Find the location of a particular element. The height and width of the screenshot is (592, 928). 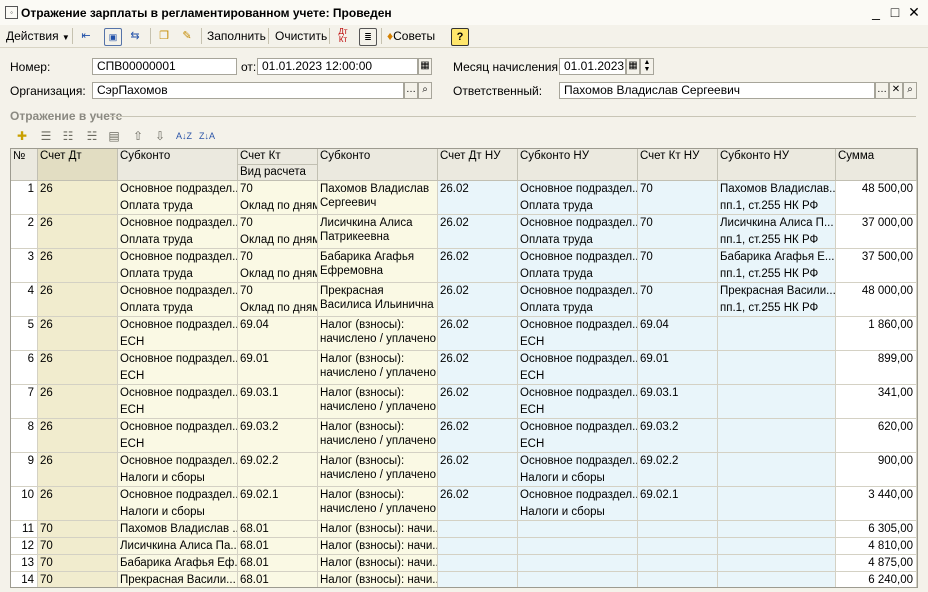

subconto-nu-kt-cell: Прекрасная Васили... пп.1, ст.255 НК РФ is located at coordinates (777, 300).